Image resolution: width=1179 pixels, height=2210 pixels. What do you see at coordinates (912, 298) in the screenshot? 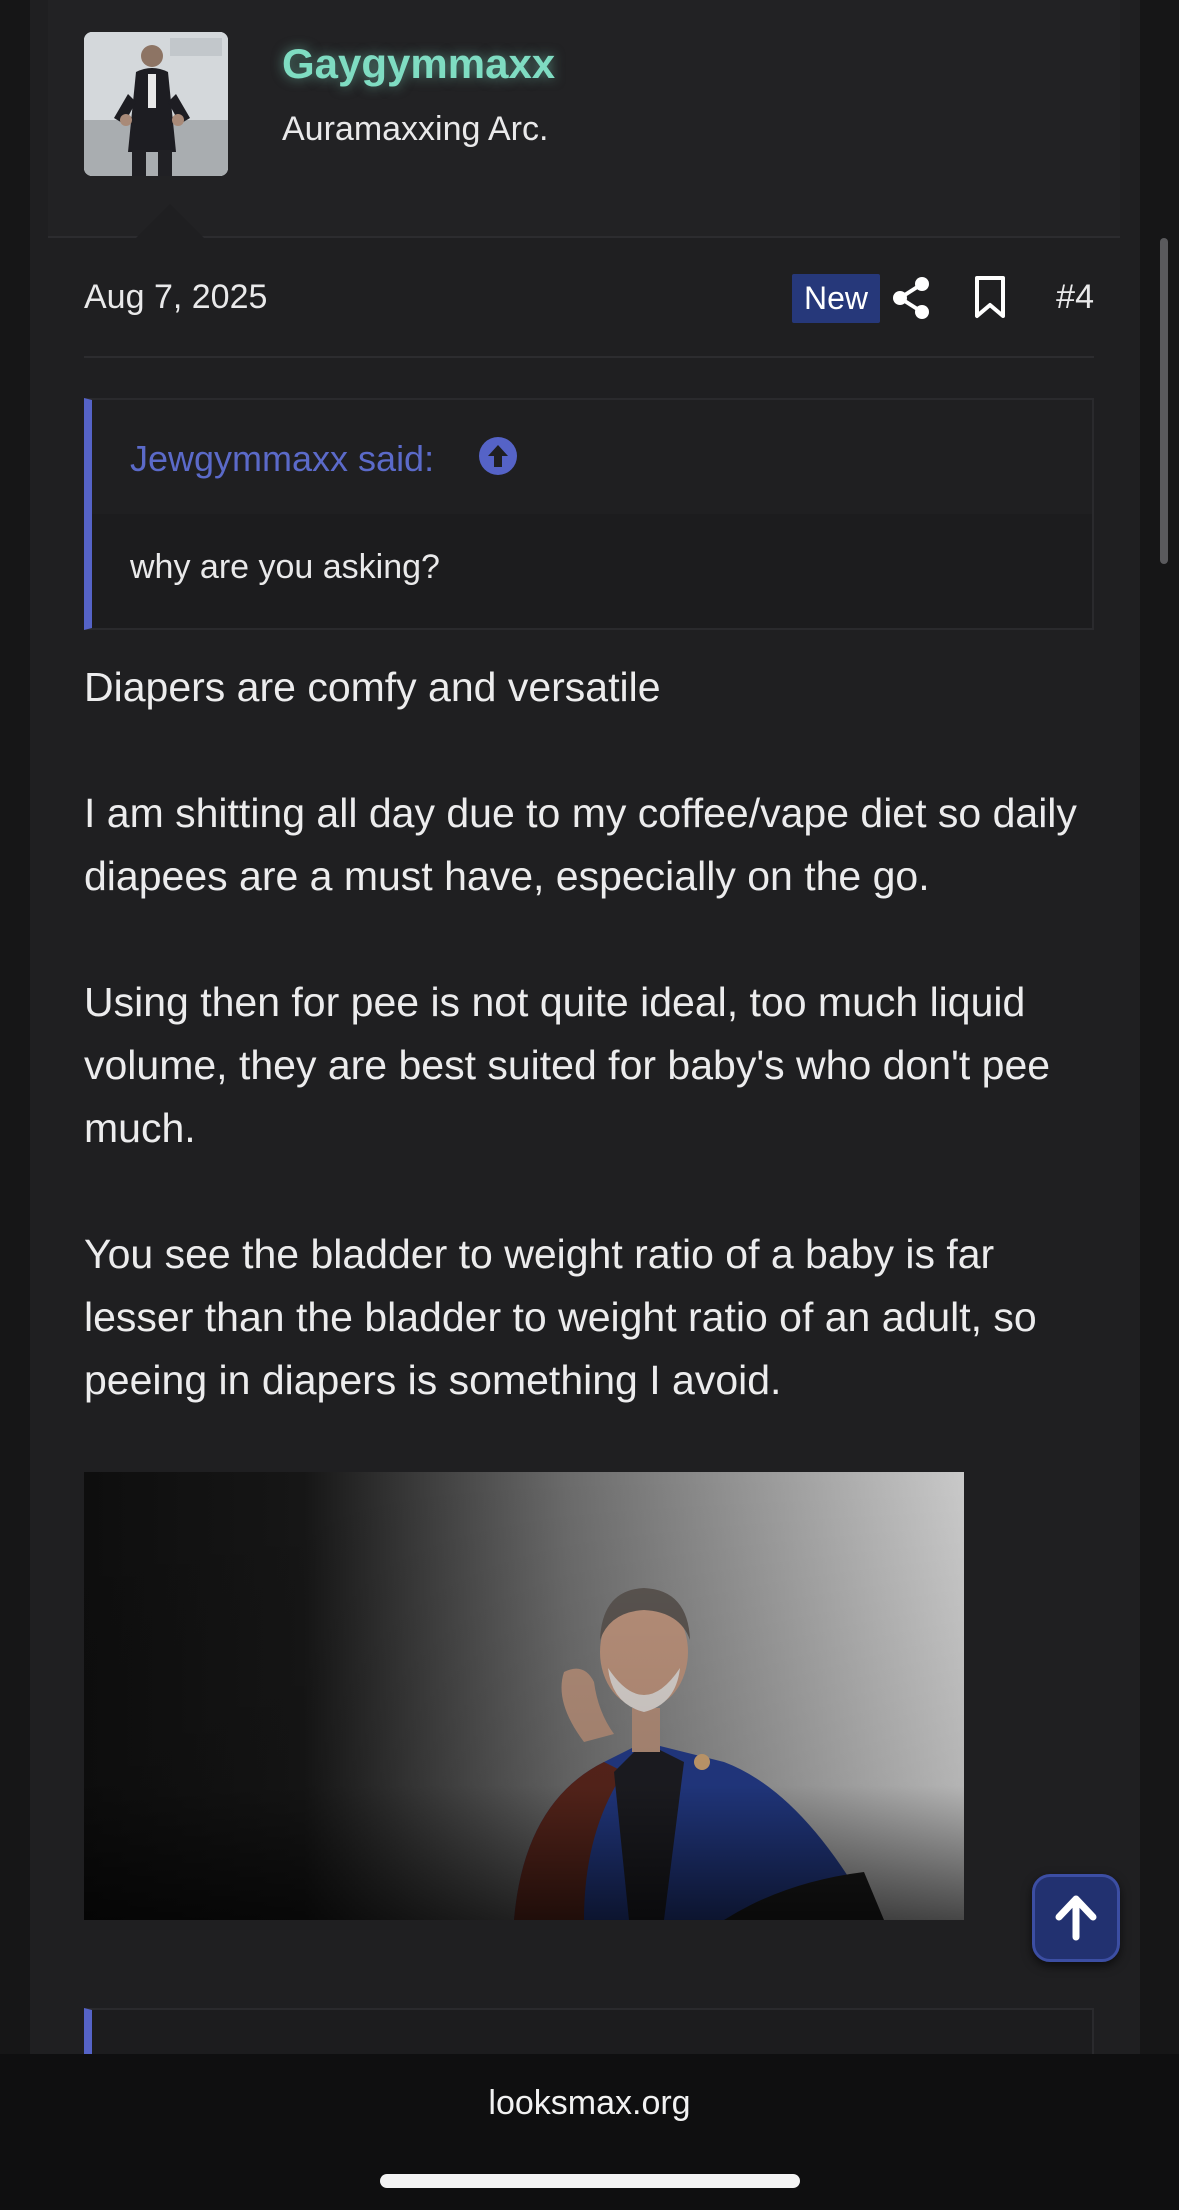
I see `share-icon` at bounding box center [912, 298].